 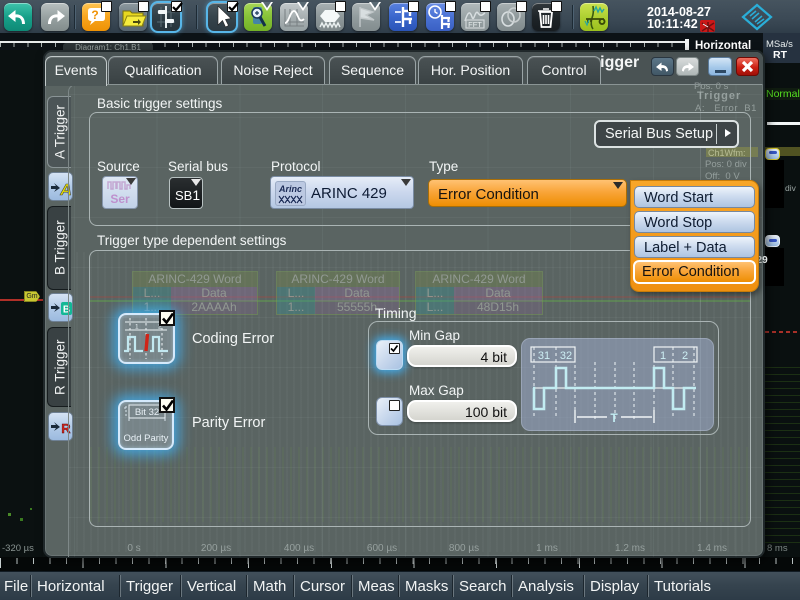 I want to click on svg-text: Ser, so click(x=120, y=199).